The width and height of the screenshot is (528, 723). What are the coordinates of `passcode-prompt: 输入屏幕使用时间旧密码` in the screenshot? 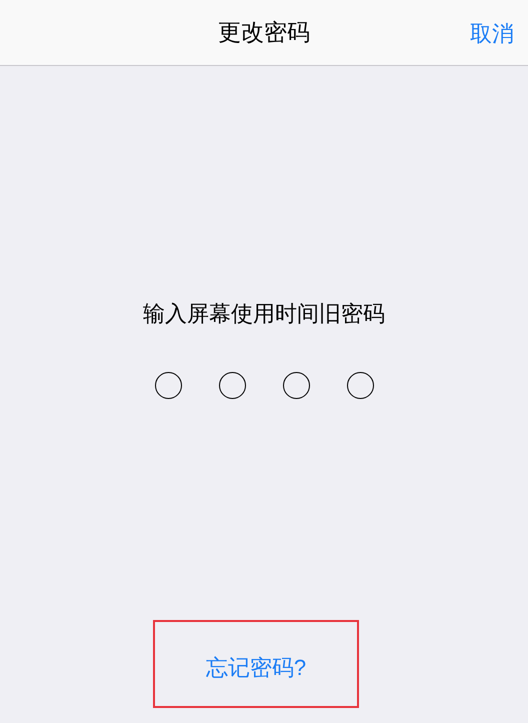 It's located at (264, 314).